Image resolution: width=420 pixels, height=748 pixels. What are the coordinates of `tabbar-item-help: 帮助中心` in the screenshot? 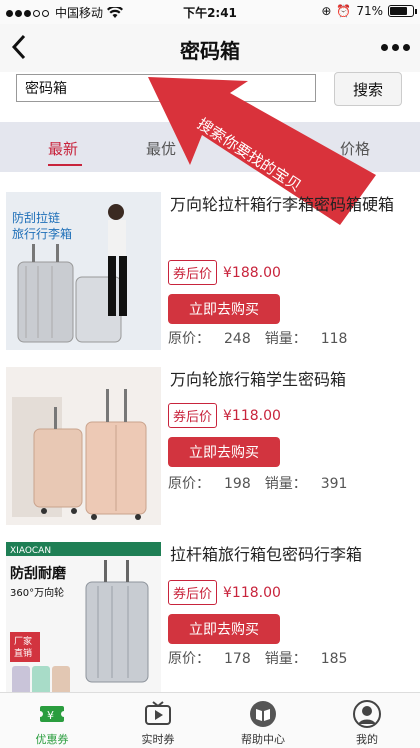 It's located at (263, 723).